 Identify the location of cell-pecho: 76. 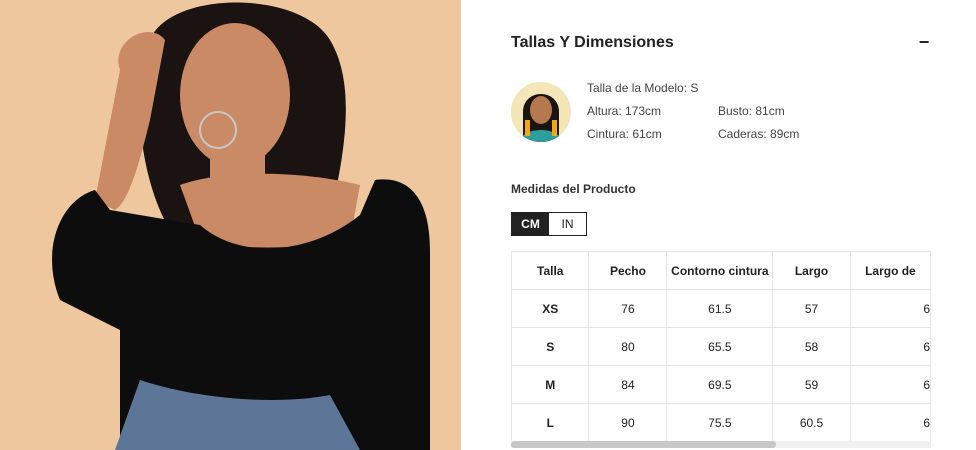
(628, 308).